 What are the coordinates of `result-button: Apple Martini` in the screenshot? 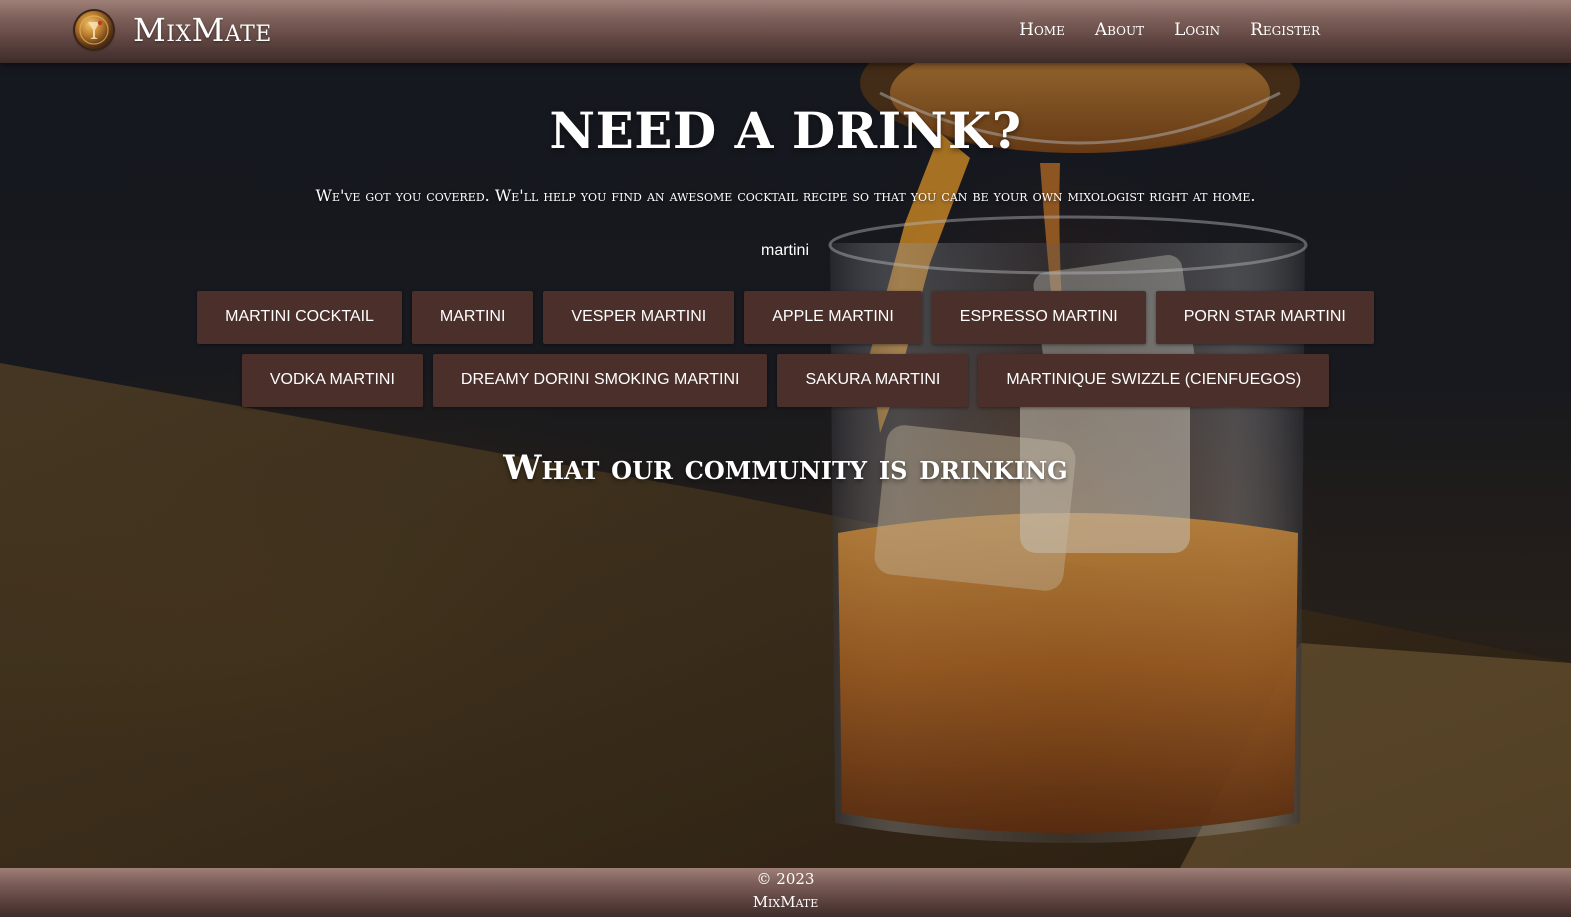 It's located at (833, 317).